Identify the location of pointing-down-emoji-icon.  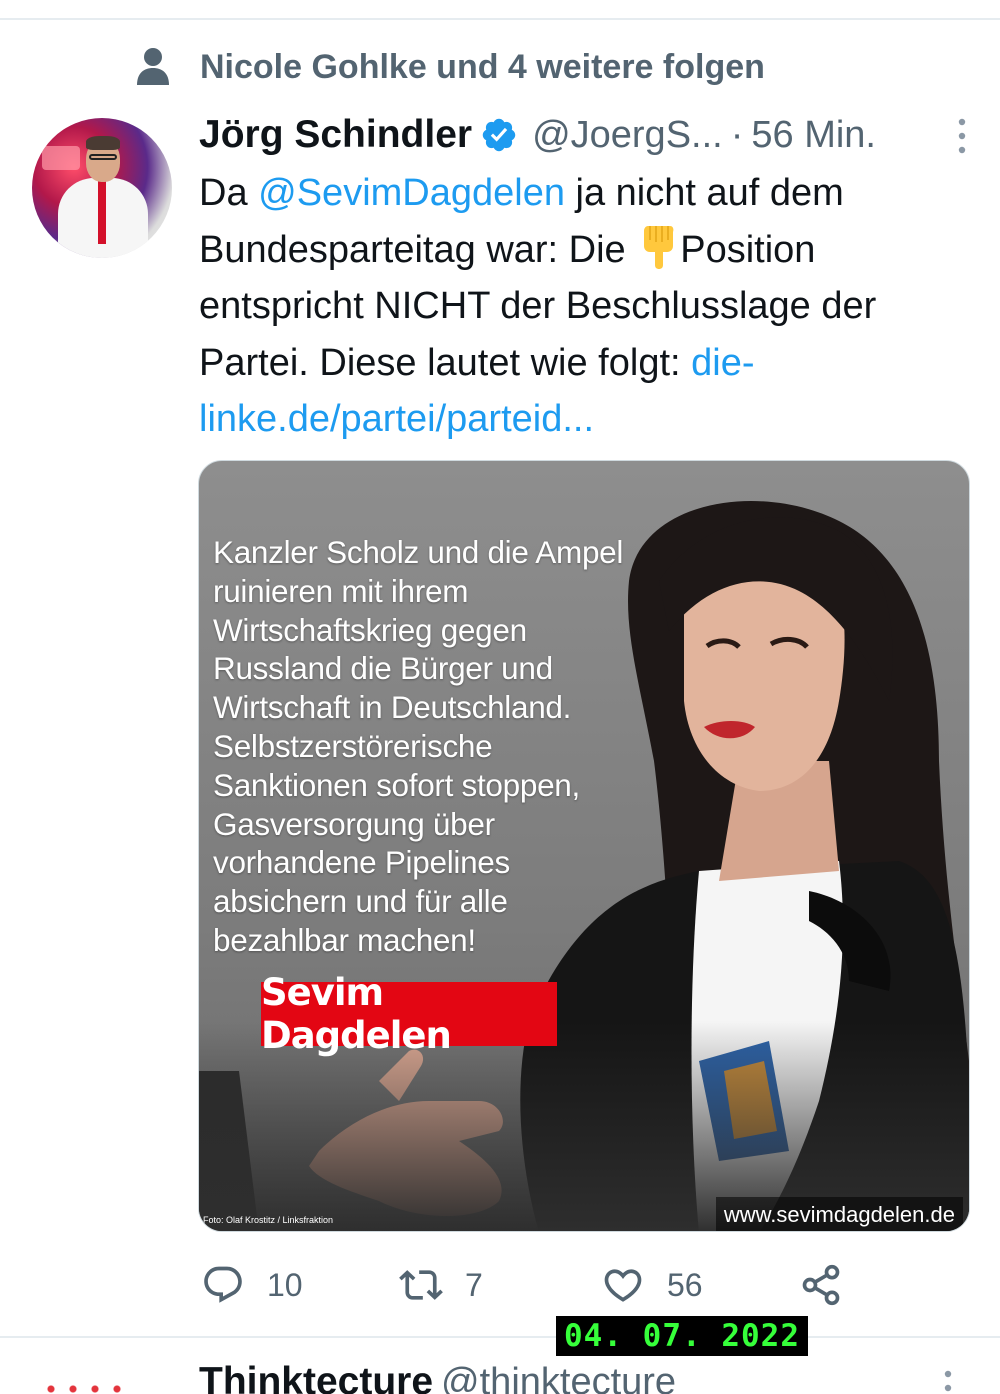
(659, 247).